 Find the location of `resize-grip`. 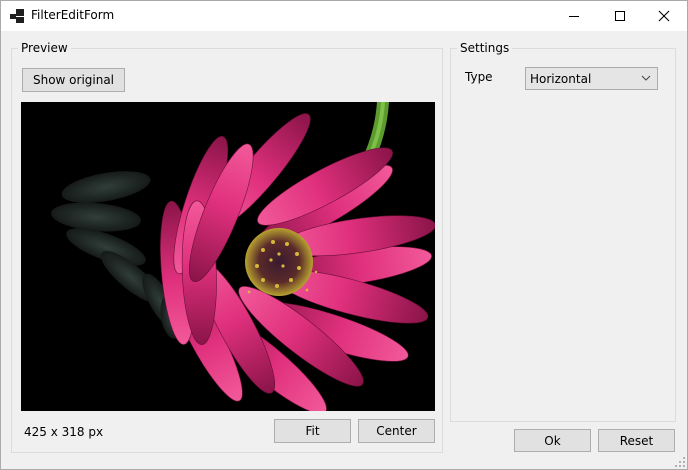

resize-grip is located at coordinates (680, 462).